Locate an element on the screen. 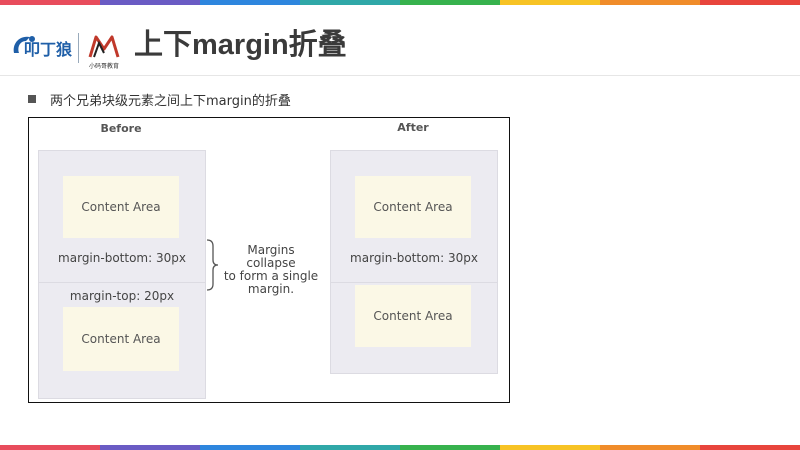 The height and width of the screenshot is (450, 800). xmg-logo-icon is located at coordinates (104, 46).